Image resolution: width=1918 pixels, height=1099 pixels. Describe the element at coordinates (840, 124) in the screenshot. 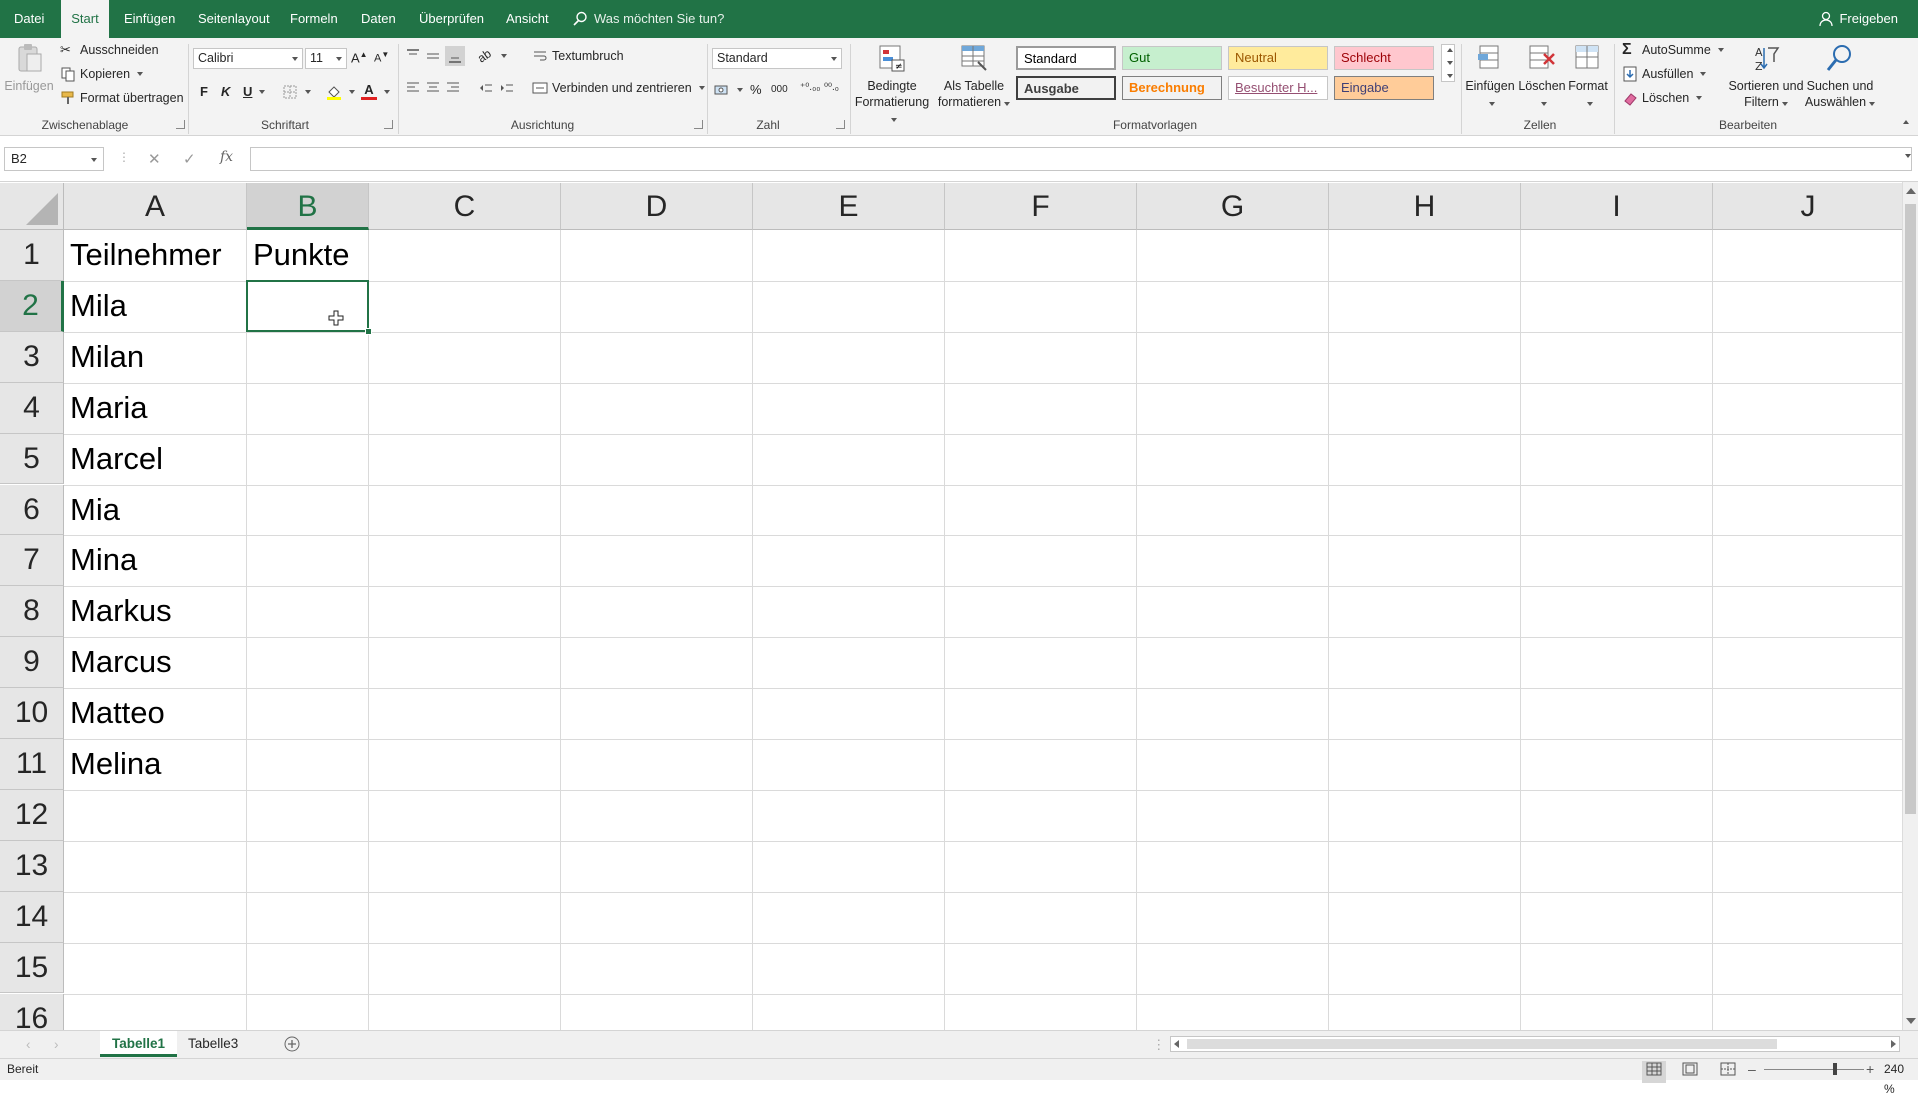

I see `number-launcher-icon` at that location.